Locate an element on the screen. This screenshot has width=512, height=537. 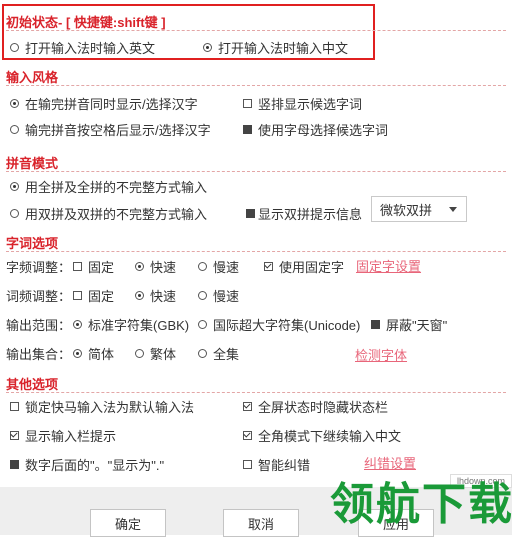
radio-range-gbk: 标准字符集(GBK) is located at coordinates (131, 324).